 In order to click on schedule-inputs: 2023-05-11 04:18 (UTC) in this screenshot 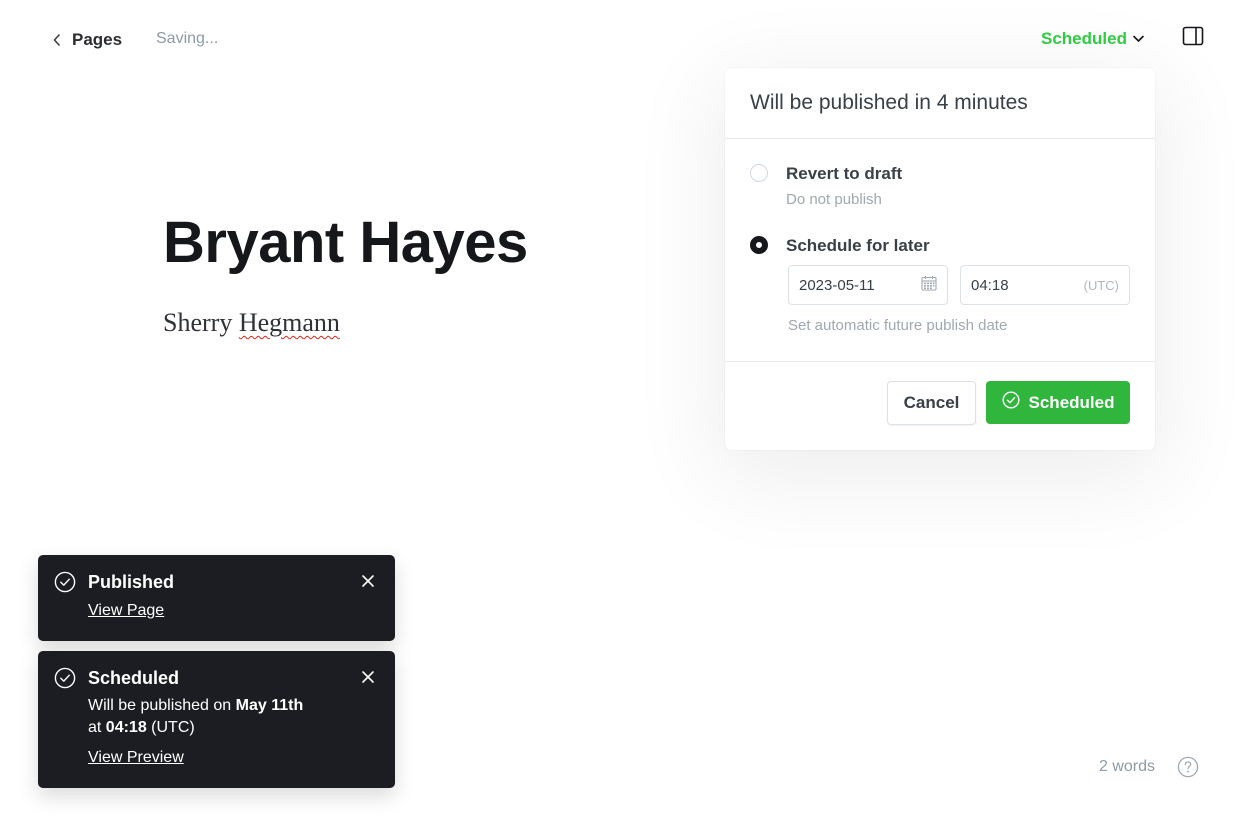, I will do `click(959, 285)`.